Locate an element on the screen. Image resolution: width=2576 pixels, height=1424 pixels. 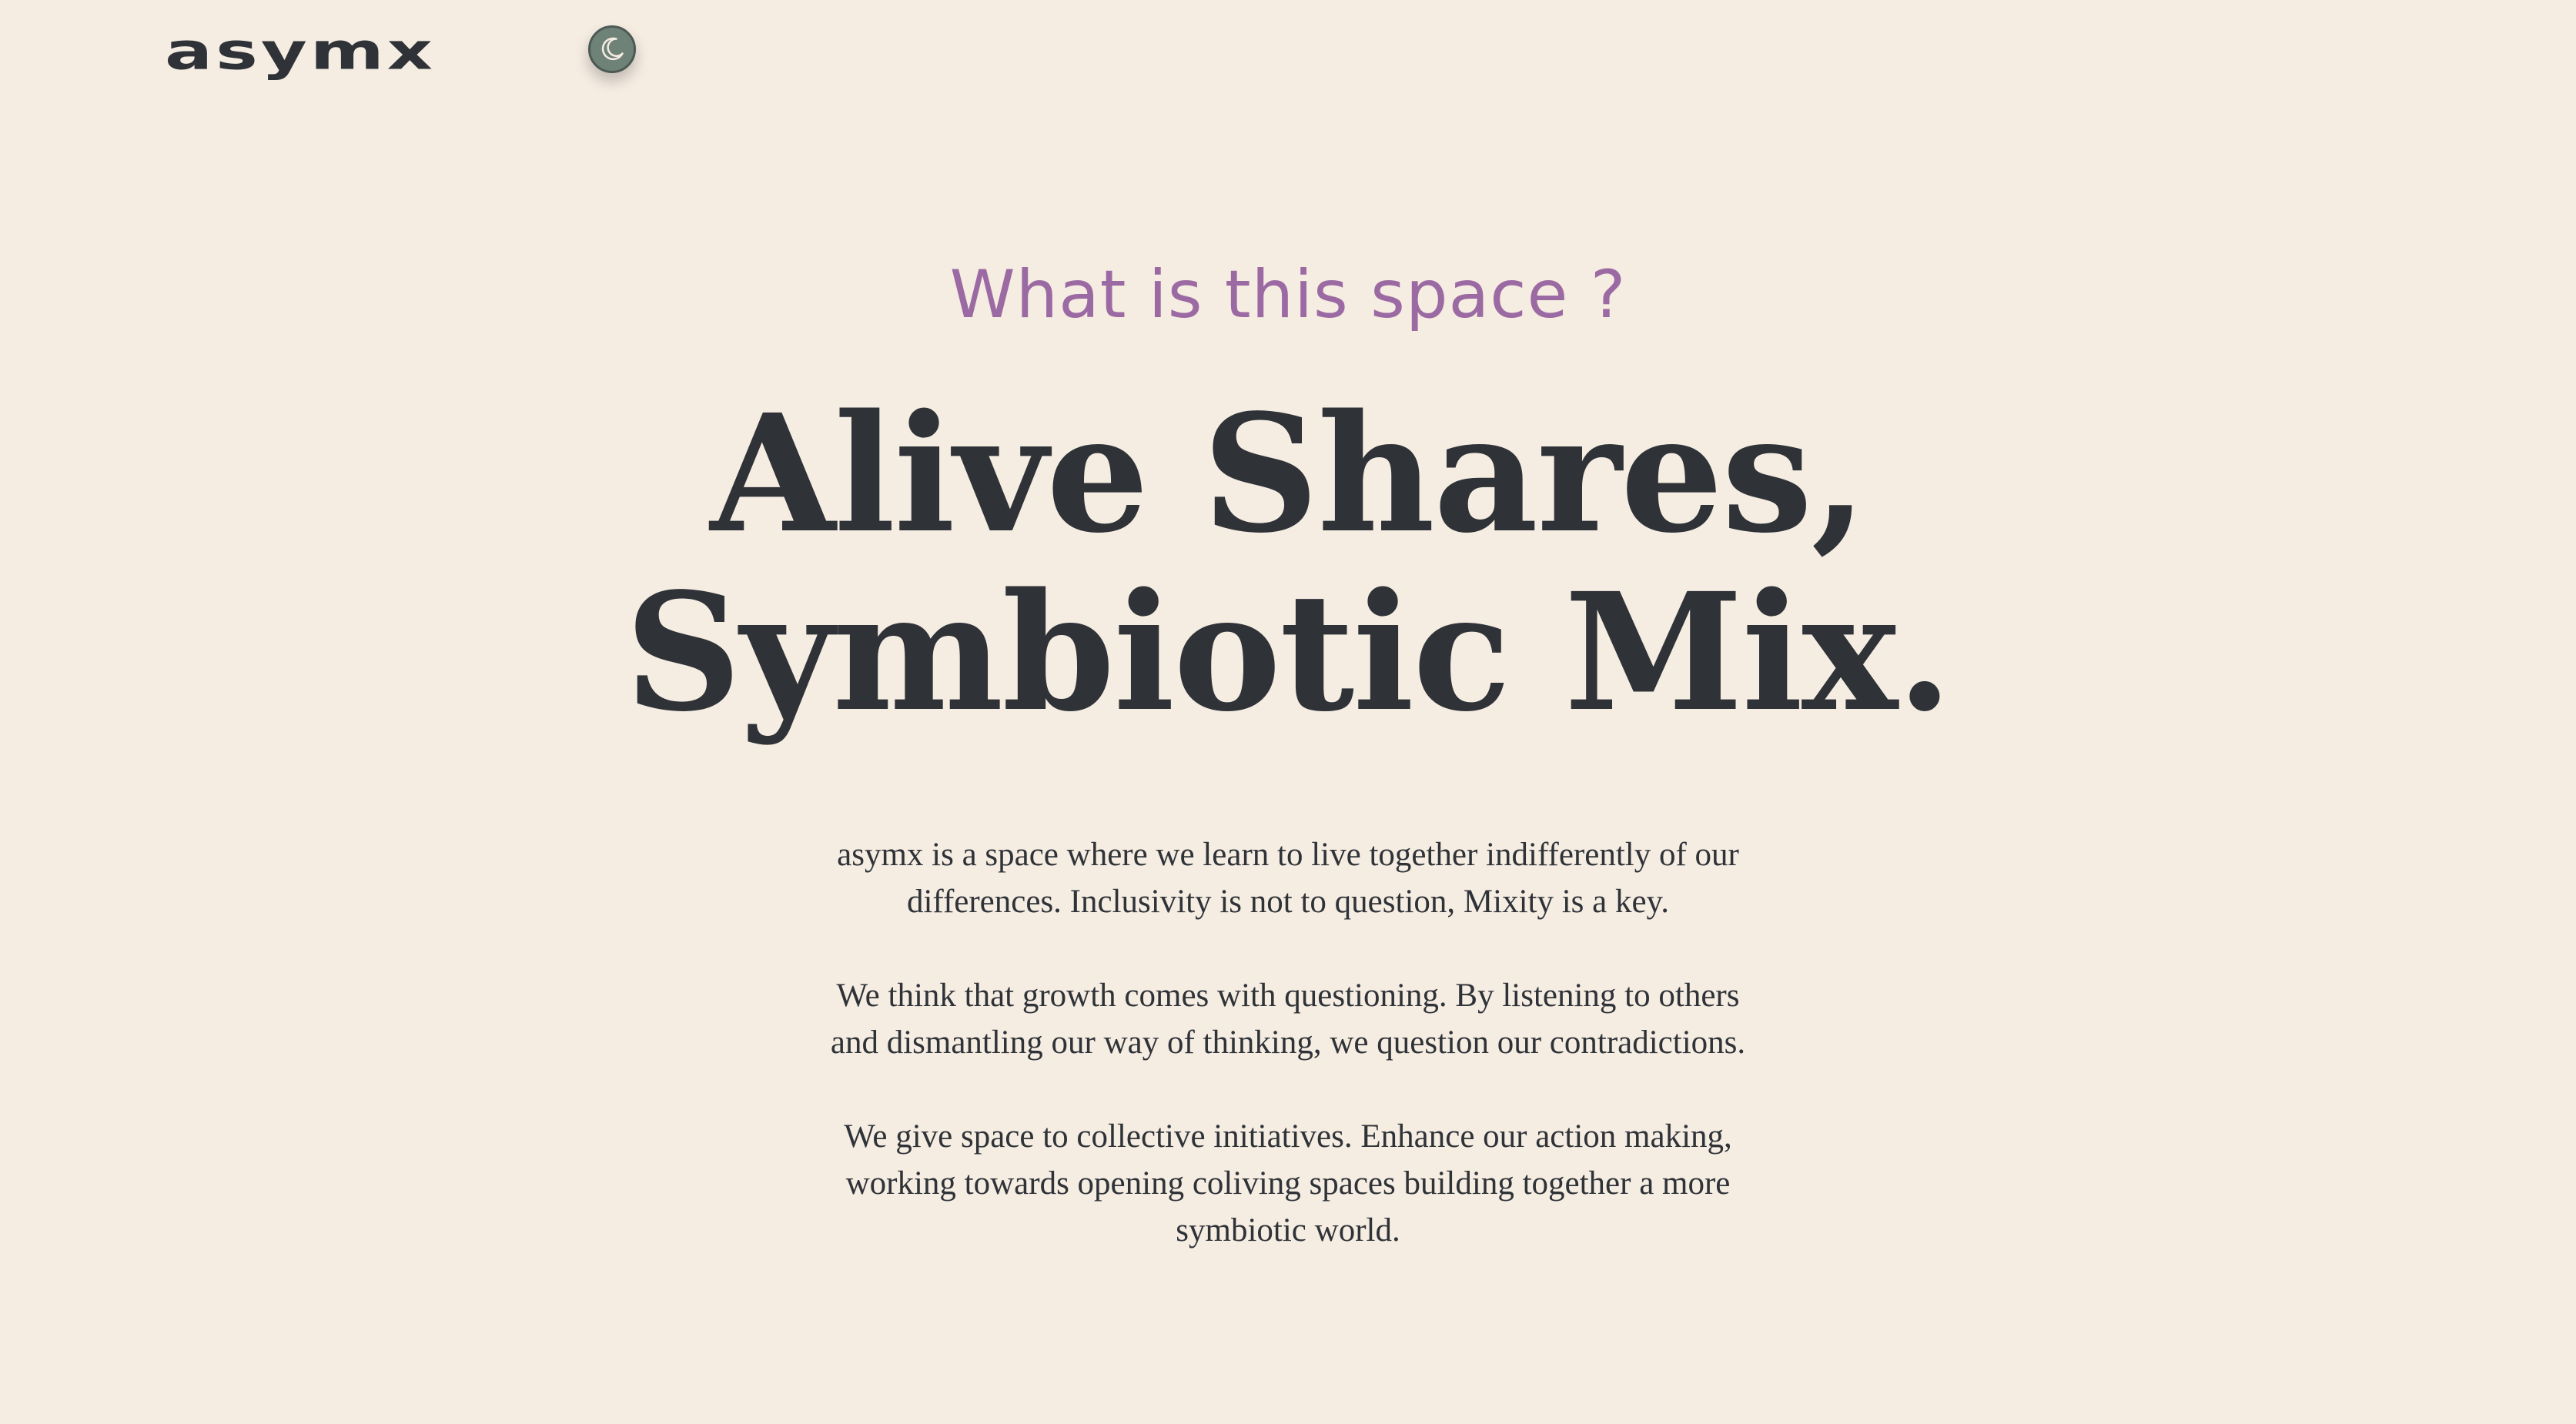
moon-icon is located at coordinates (613, 49).